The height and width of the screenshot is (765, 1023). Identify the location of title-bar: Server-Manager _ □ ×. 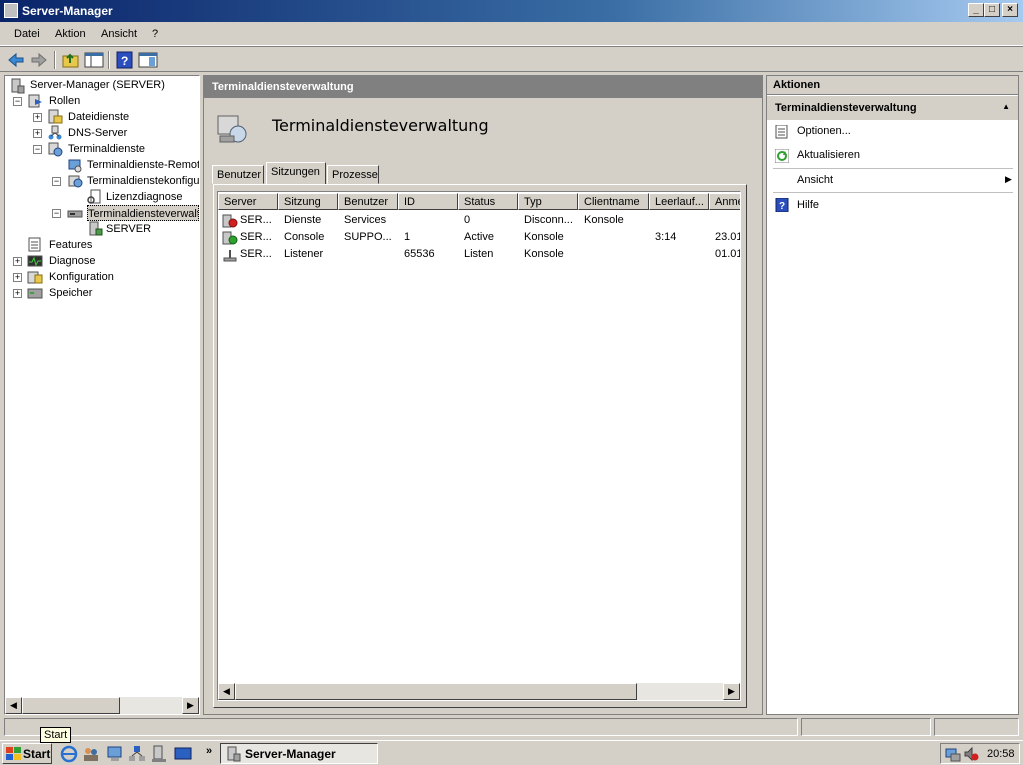
(511, 11).